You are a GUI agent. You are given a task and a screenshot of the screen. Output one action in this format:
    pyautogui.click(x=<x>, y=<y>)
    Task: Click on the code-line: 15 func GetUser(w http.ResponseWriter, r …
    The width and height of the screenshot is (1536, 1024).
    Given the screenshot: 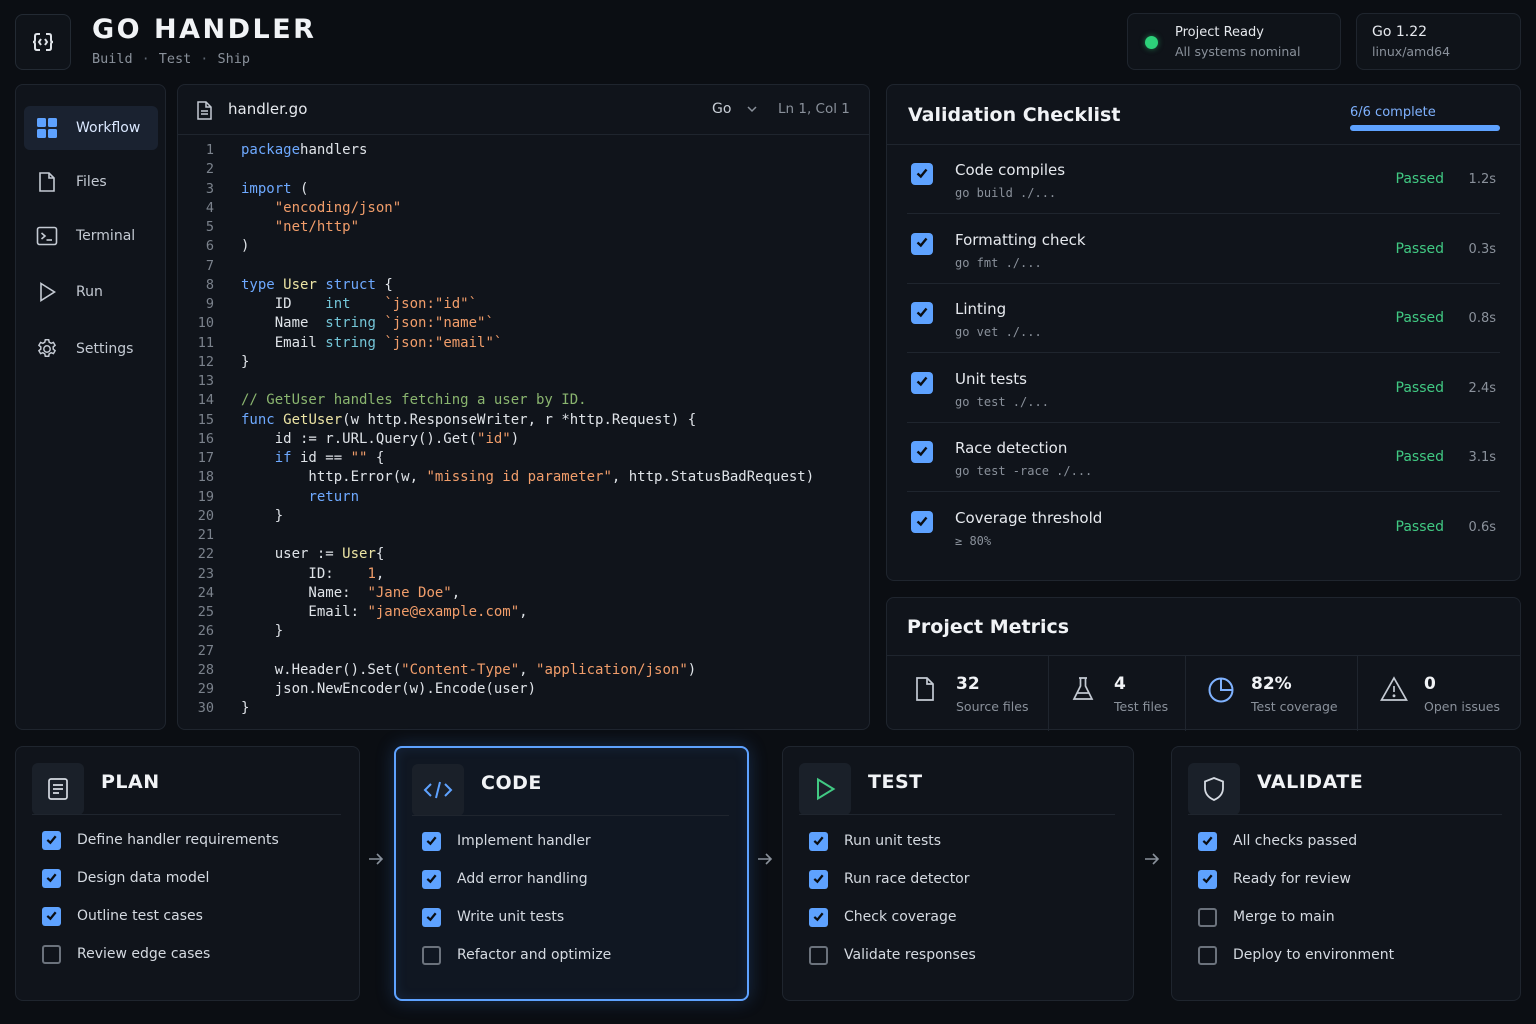 What is the action you would take?
    pyautogui.click(x=523, y=421)
    